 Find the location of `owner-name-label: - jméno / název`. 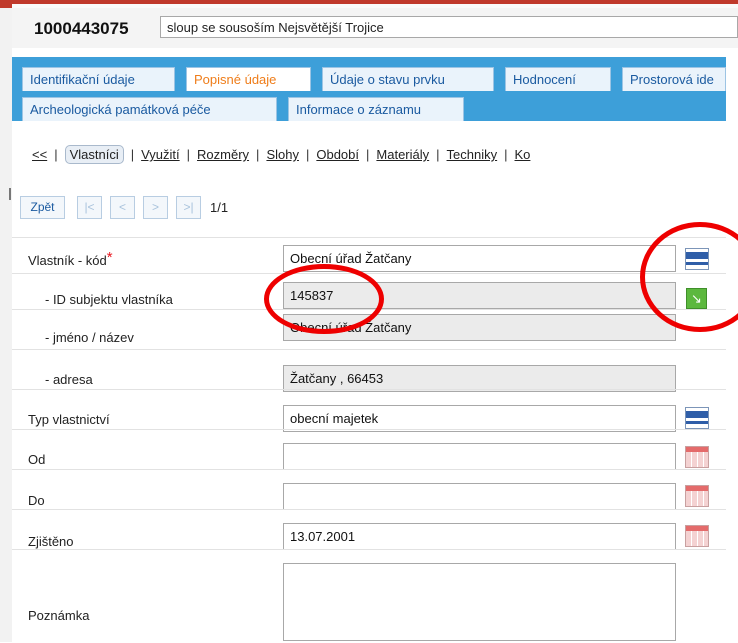

owner-name-label: - jméno / název is located at coordinates (89, 337).